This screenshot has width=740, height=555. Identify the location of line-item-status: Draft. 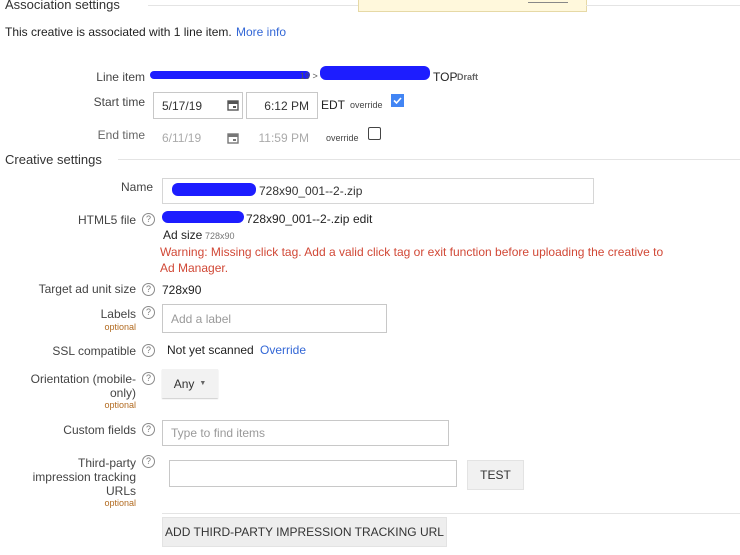
(468, 77).